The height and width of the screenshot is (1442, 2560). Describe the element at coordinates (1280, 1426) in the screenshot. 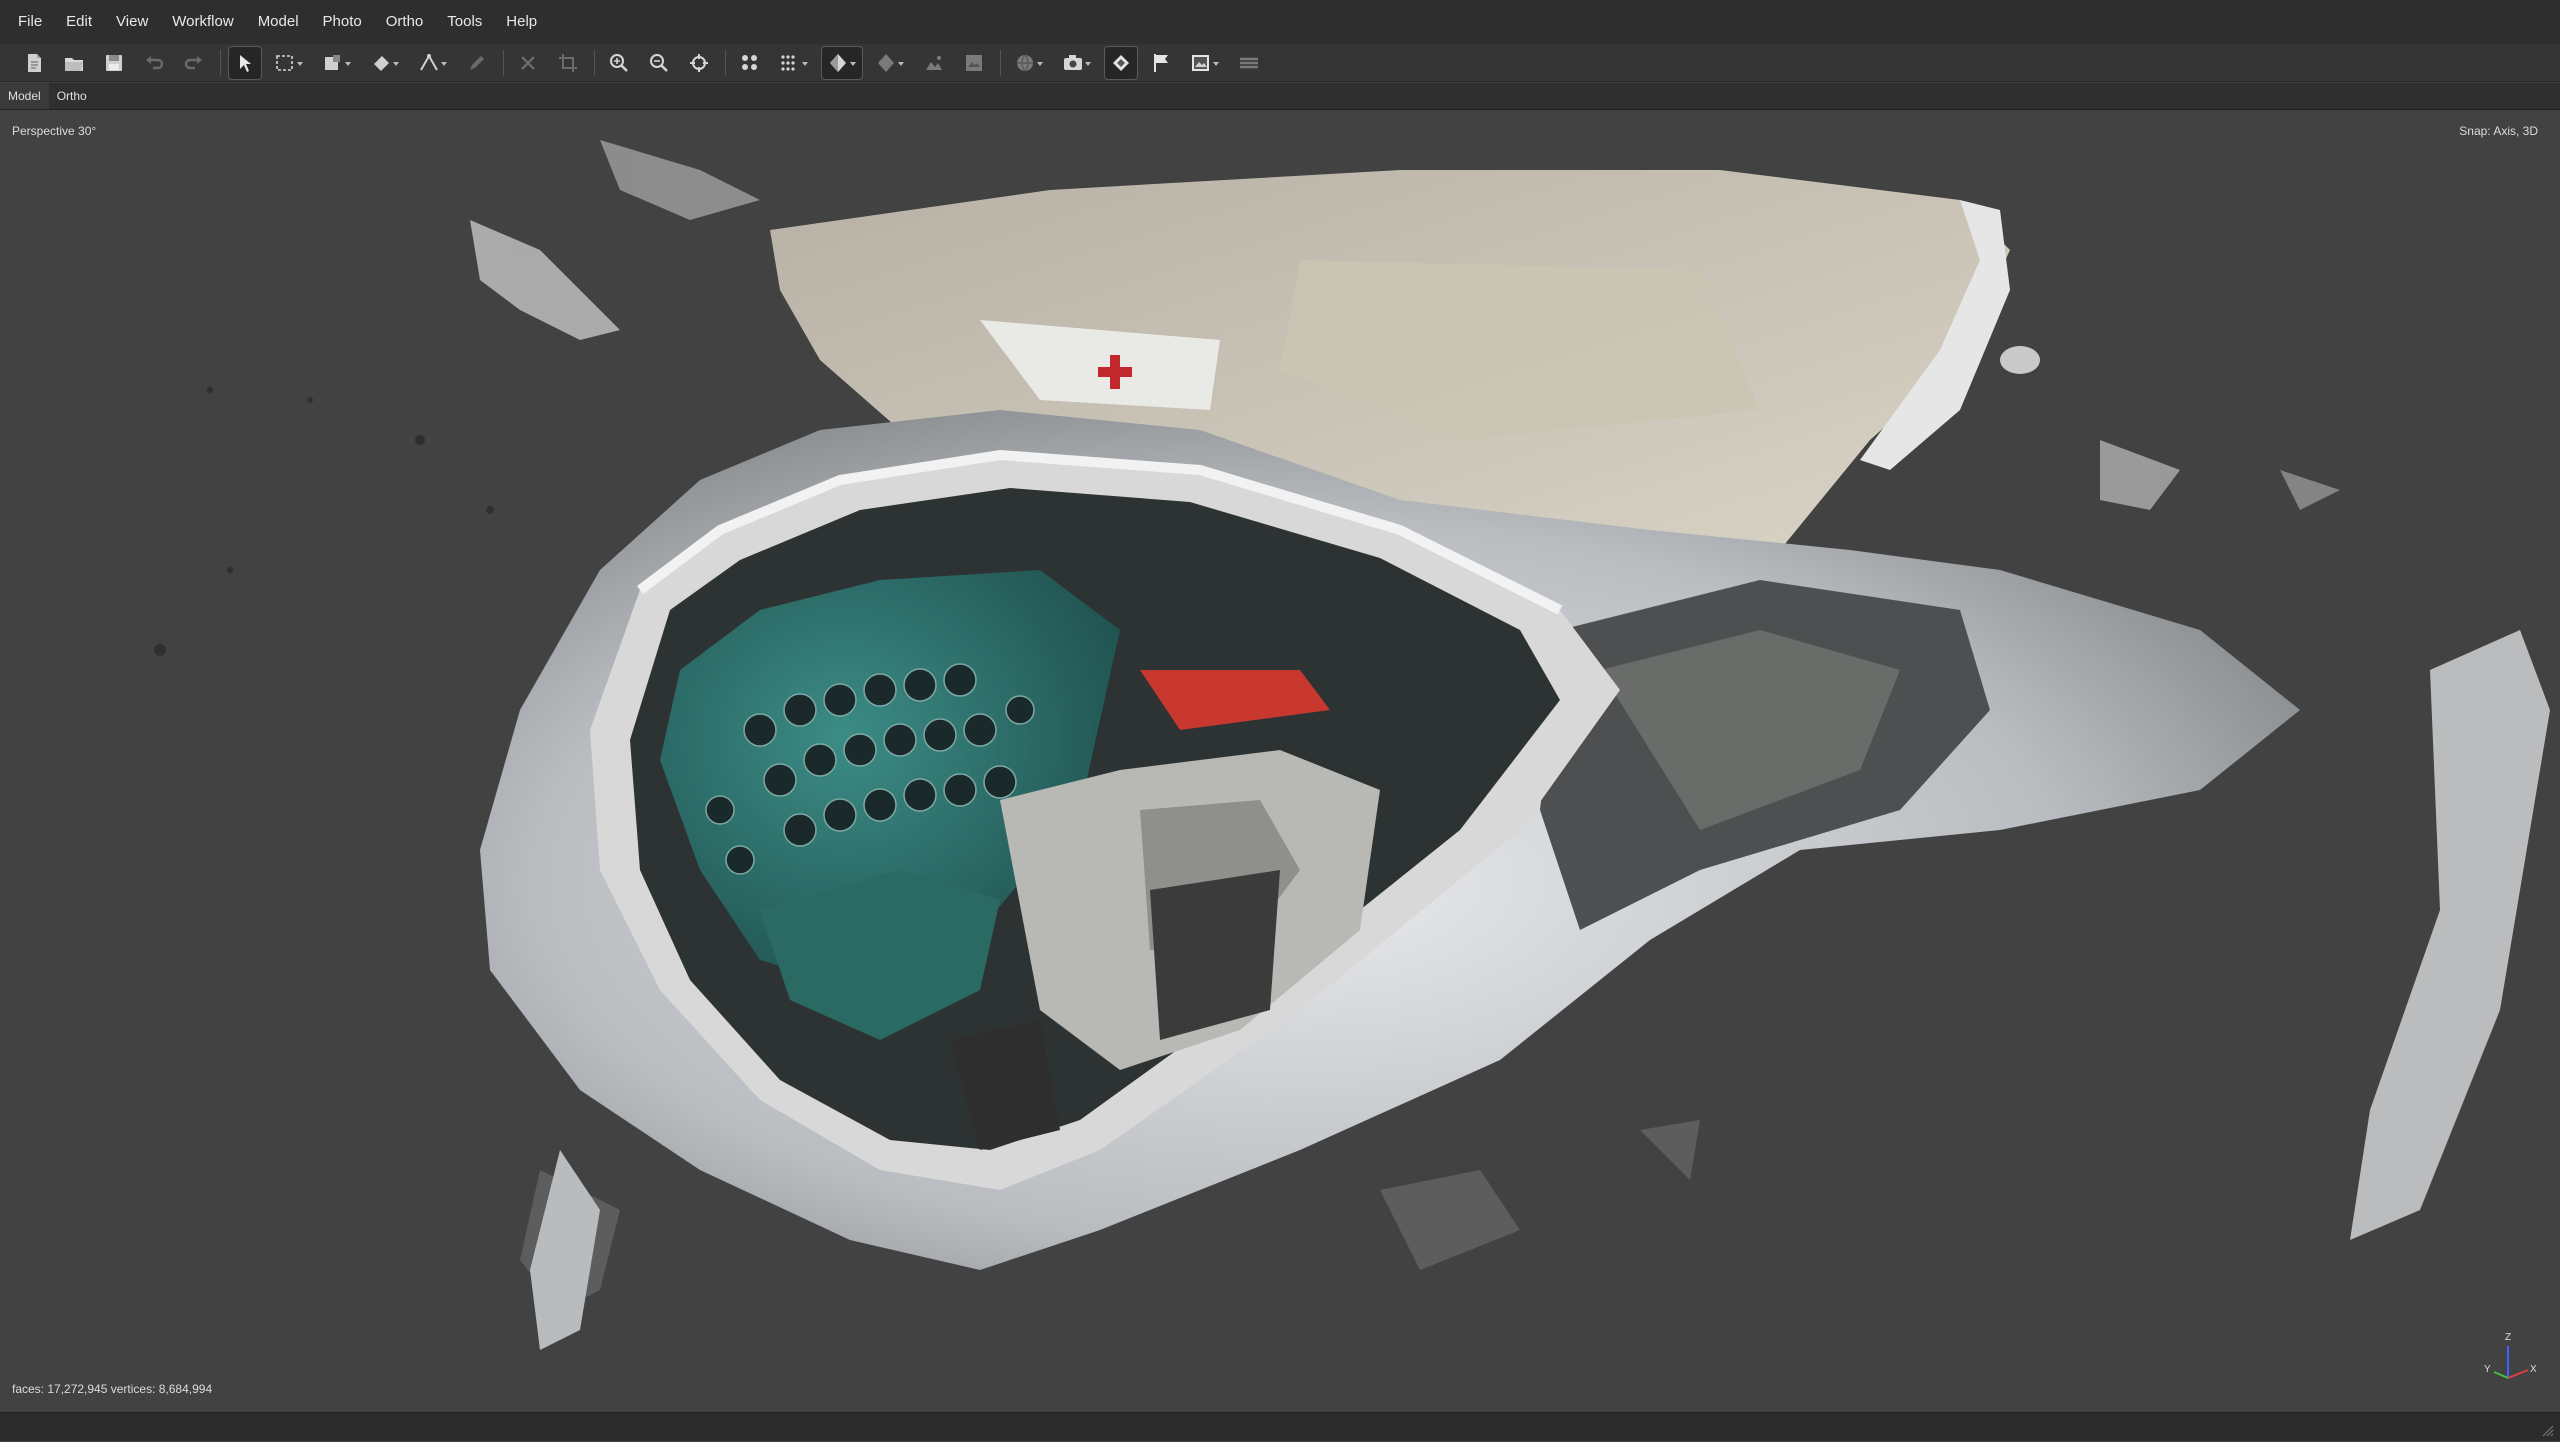

I see `status-bar` at that location.